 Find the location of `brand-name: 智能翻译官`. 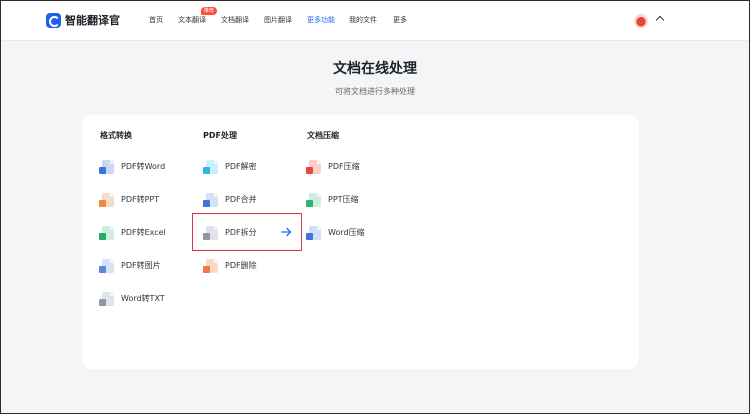

brand-name: 智能翻译官 is located at coordinates (92, 20).